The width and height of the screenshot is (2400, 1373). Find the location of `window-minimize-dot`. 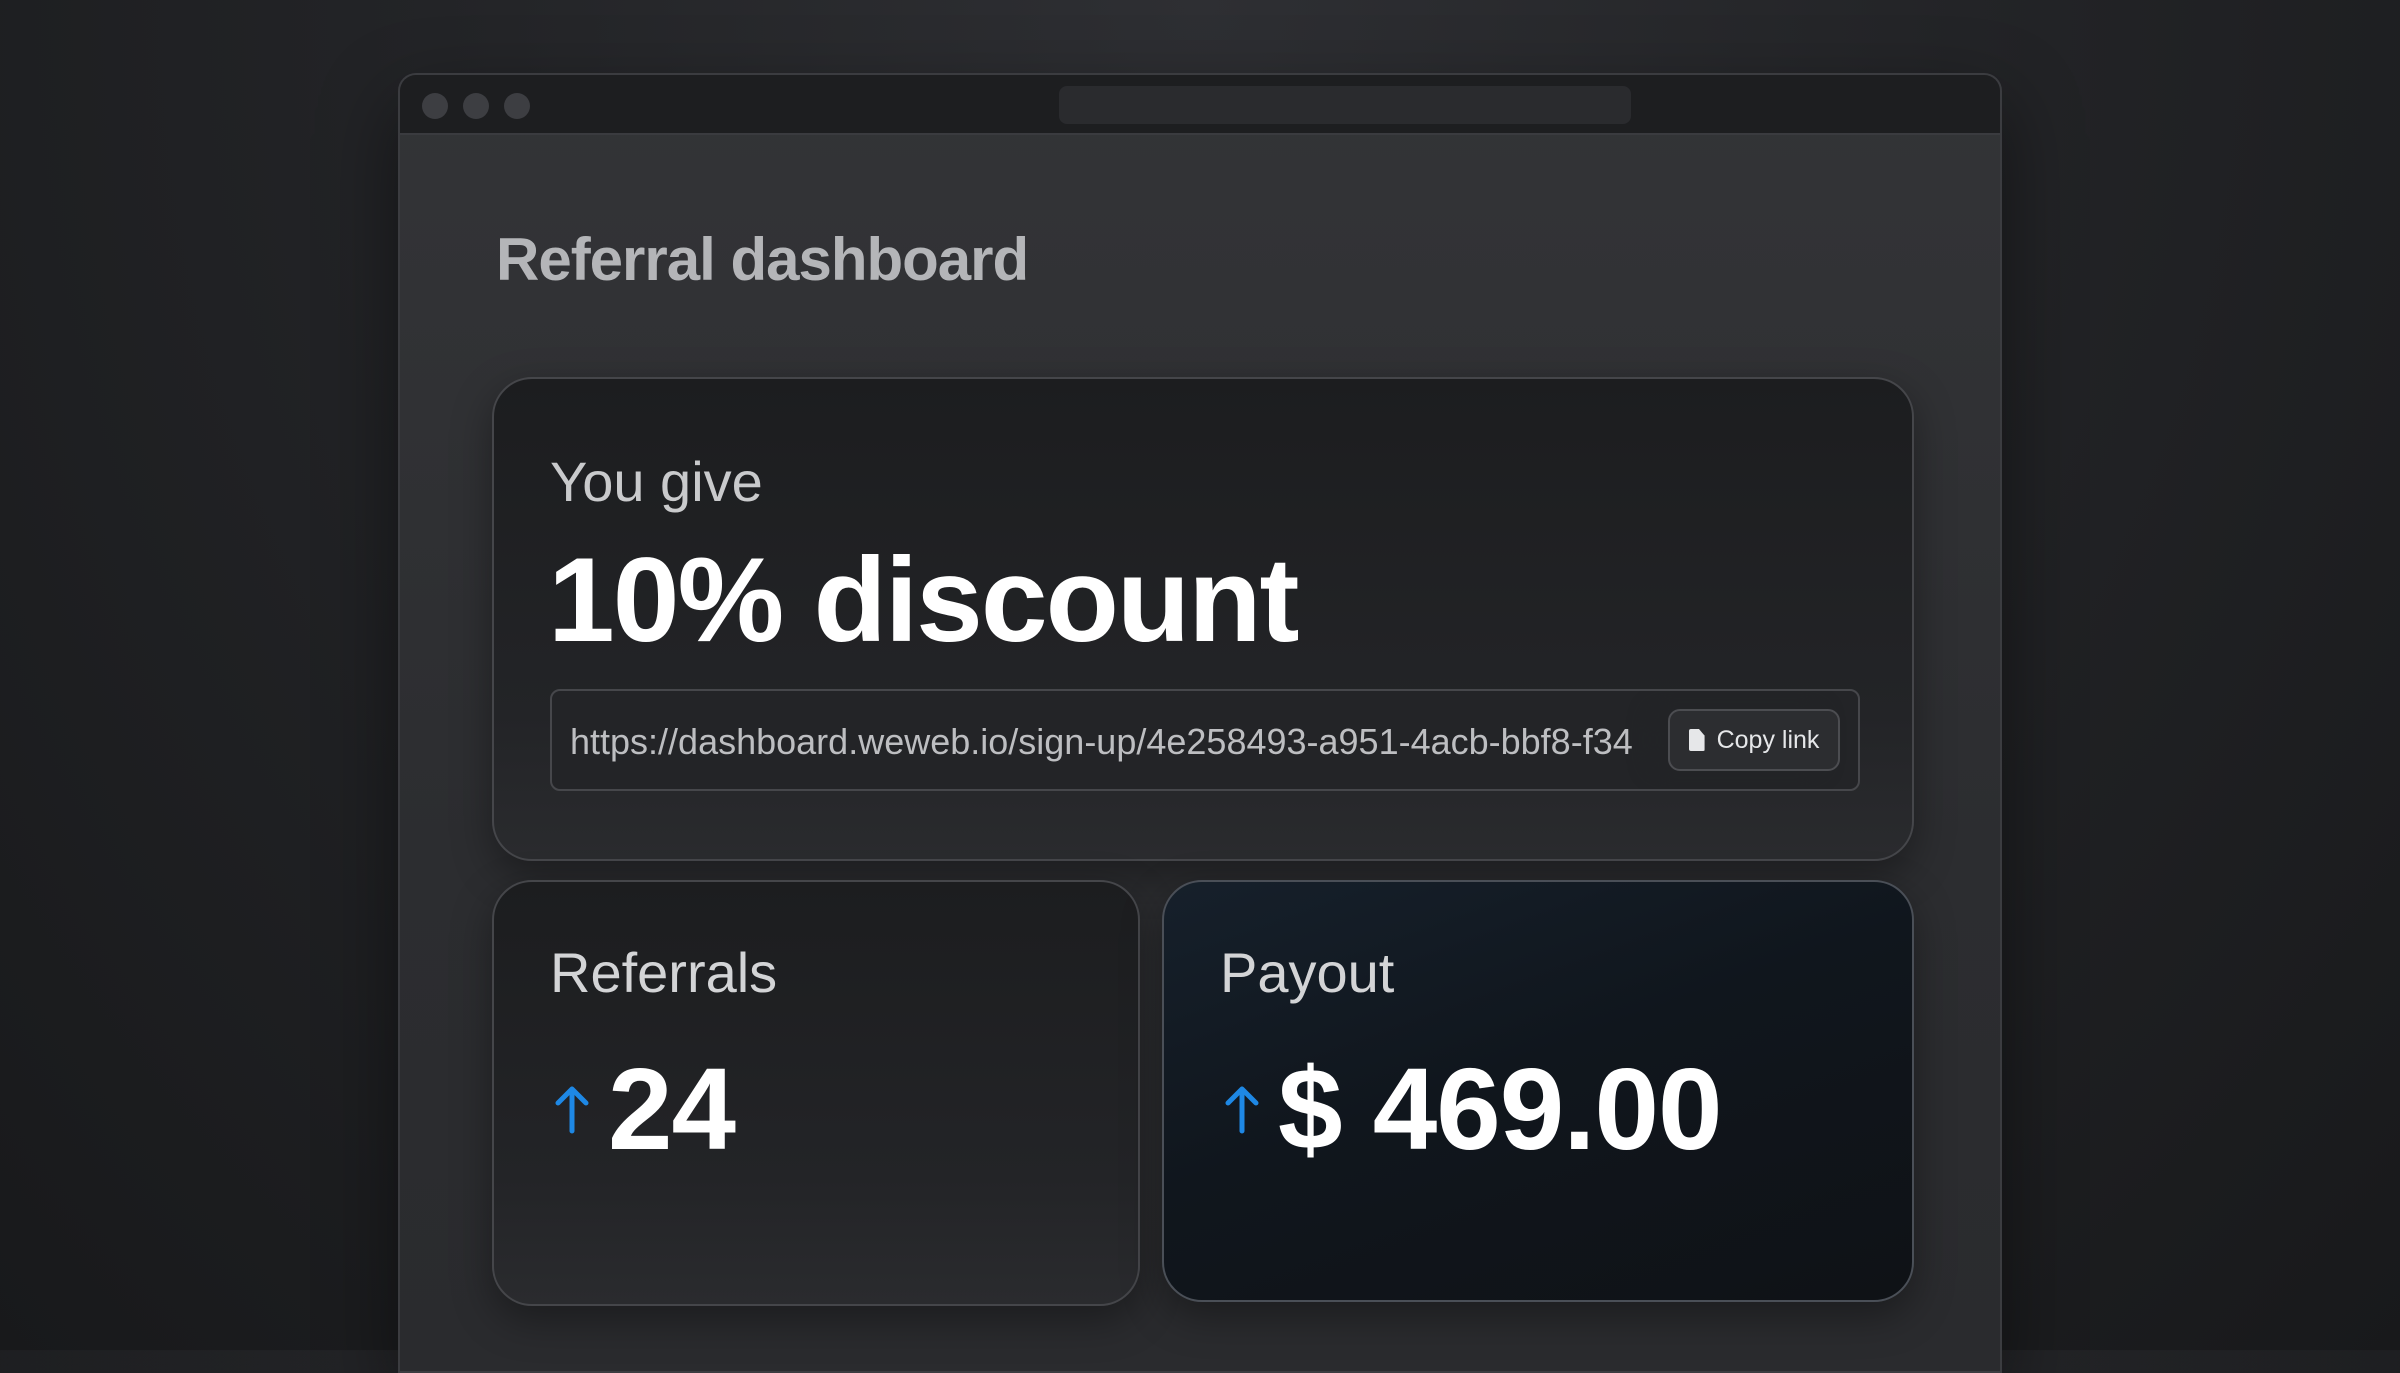

window-minimize-dot is located at coordinates (476, 106).